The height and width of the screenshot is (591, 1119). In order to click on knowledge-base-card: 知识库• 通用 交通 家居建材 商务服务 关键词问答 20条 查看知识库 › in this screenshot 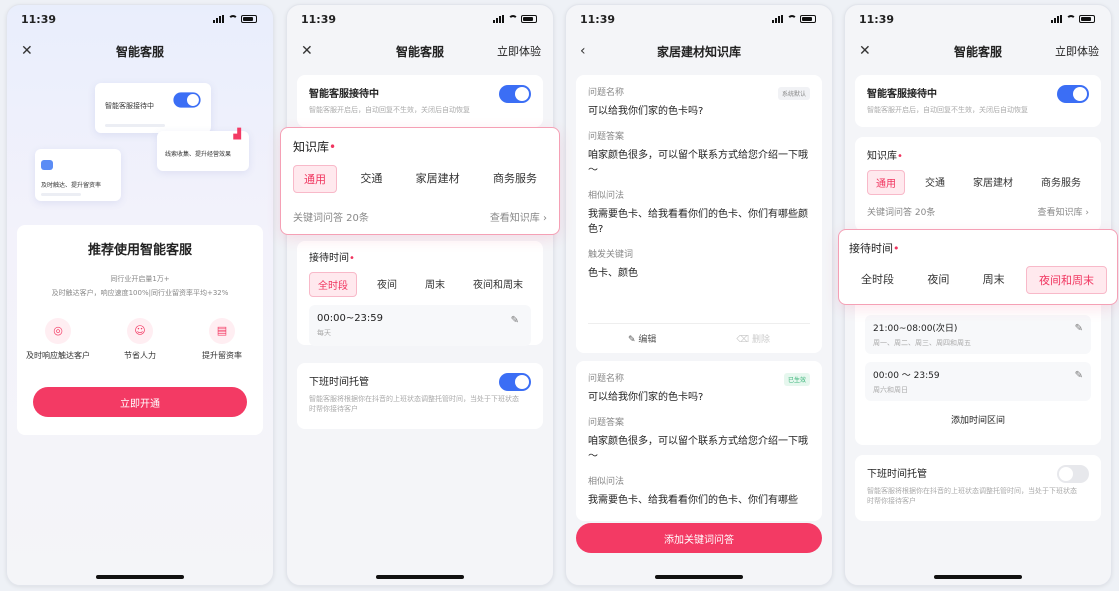, I will do `click(978, 184)`.